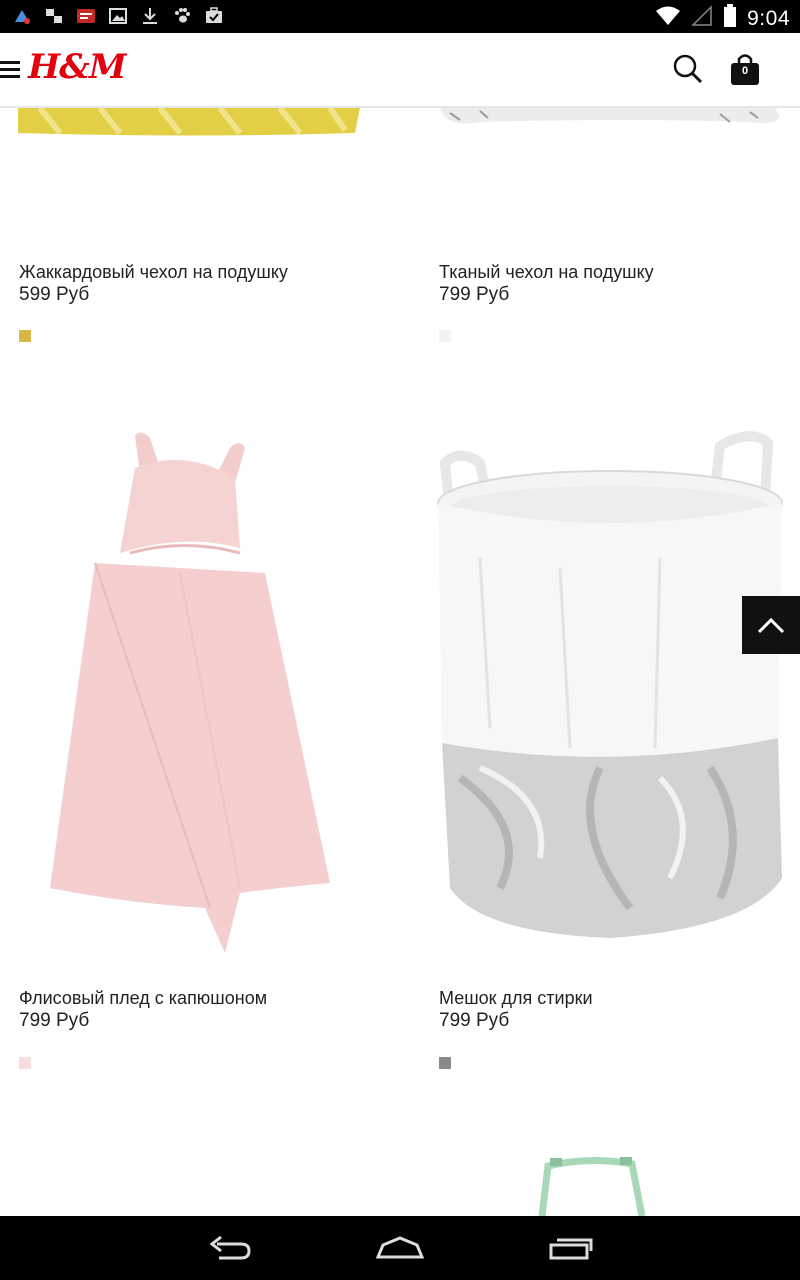  I want to click on image-icon, so click(118, 16).